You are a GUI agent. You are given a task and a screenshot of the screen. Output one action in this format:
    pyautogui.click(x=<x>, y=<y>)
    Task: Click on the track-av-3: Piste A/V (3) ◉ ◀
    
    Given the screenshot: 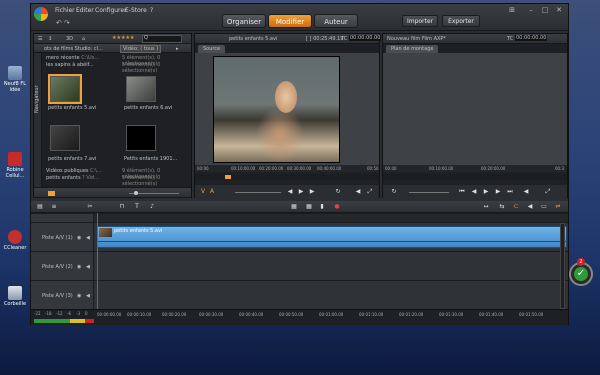 What is the action you would take?
    pyautogui.click(x=299, y=294)
    